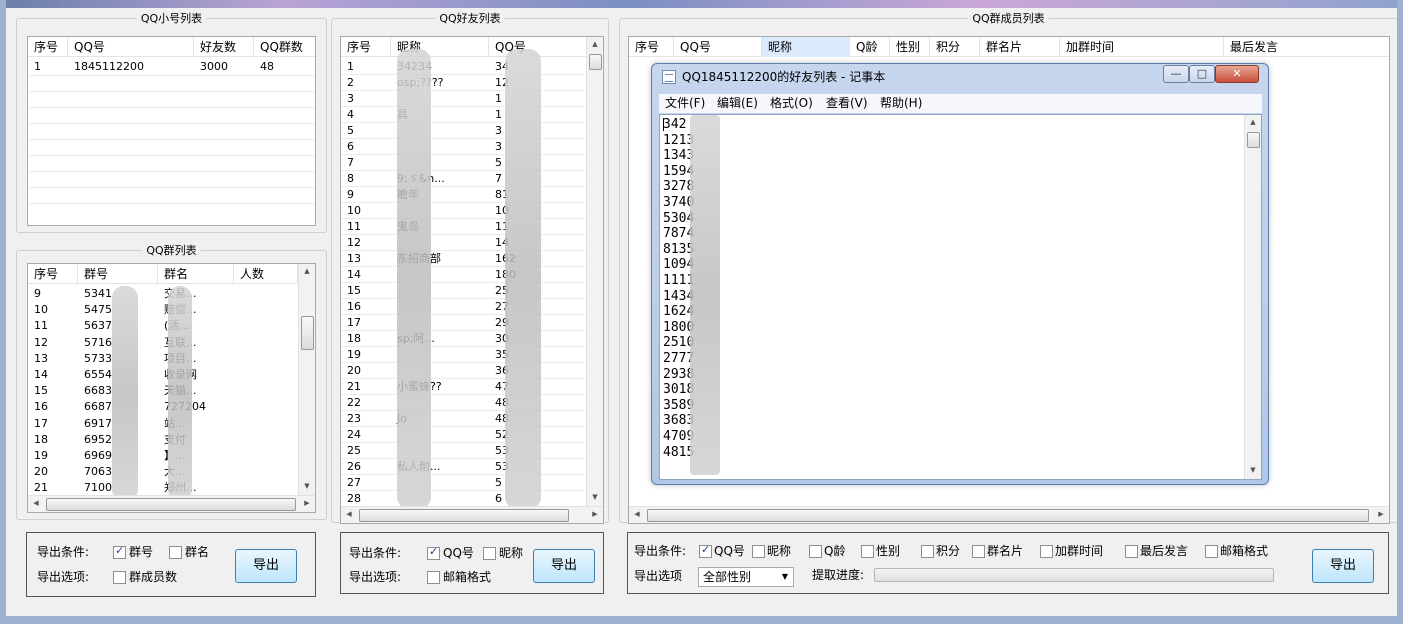 This screenshot has height=624, width=1403. What do you see at coordinates (463, 67) in the screenshot?
I see `table-row: 13423434` at bounding box center [463, 67].